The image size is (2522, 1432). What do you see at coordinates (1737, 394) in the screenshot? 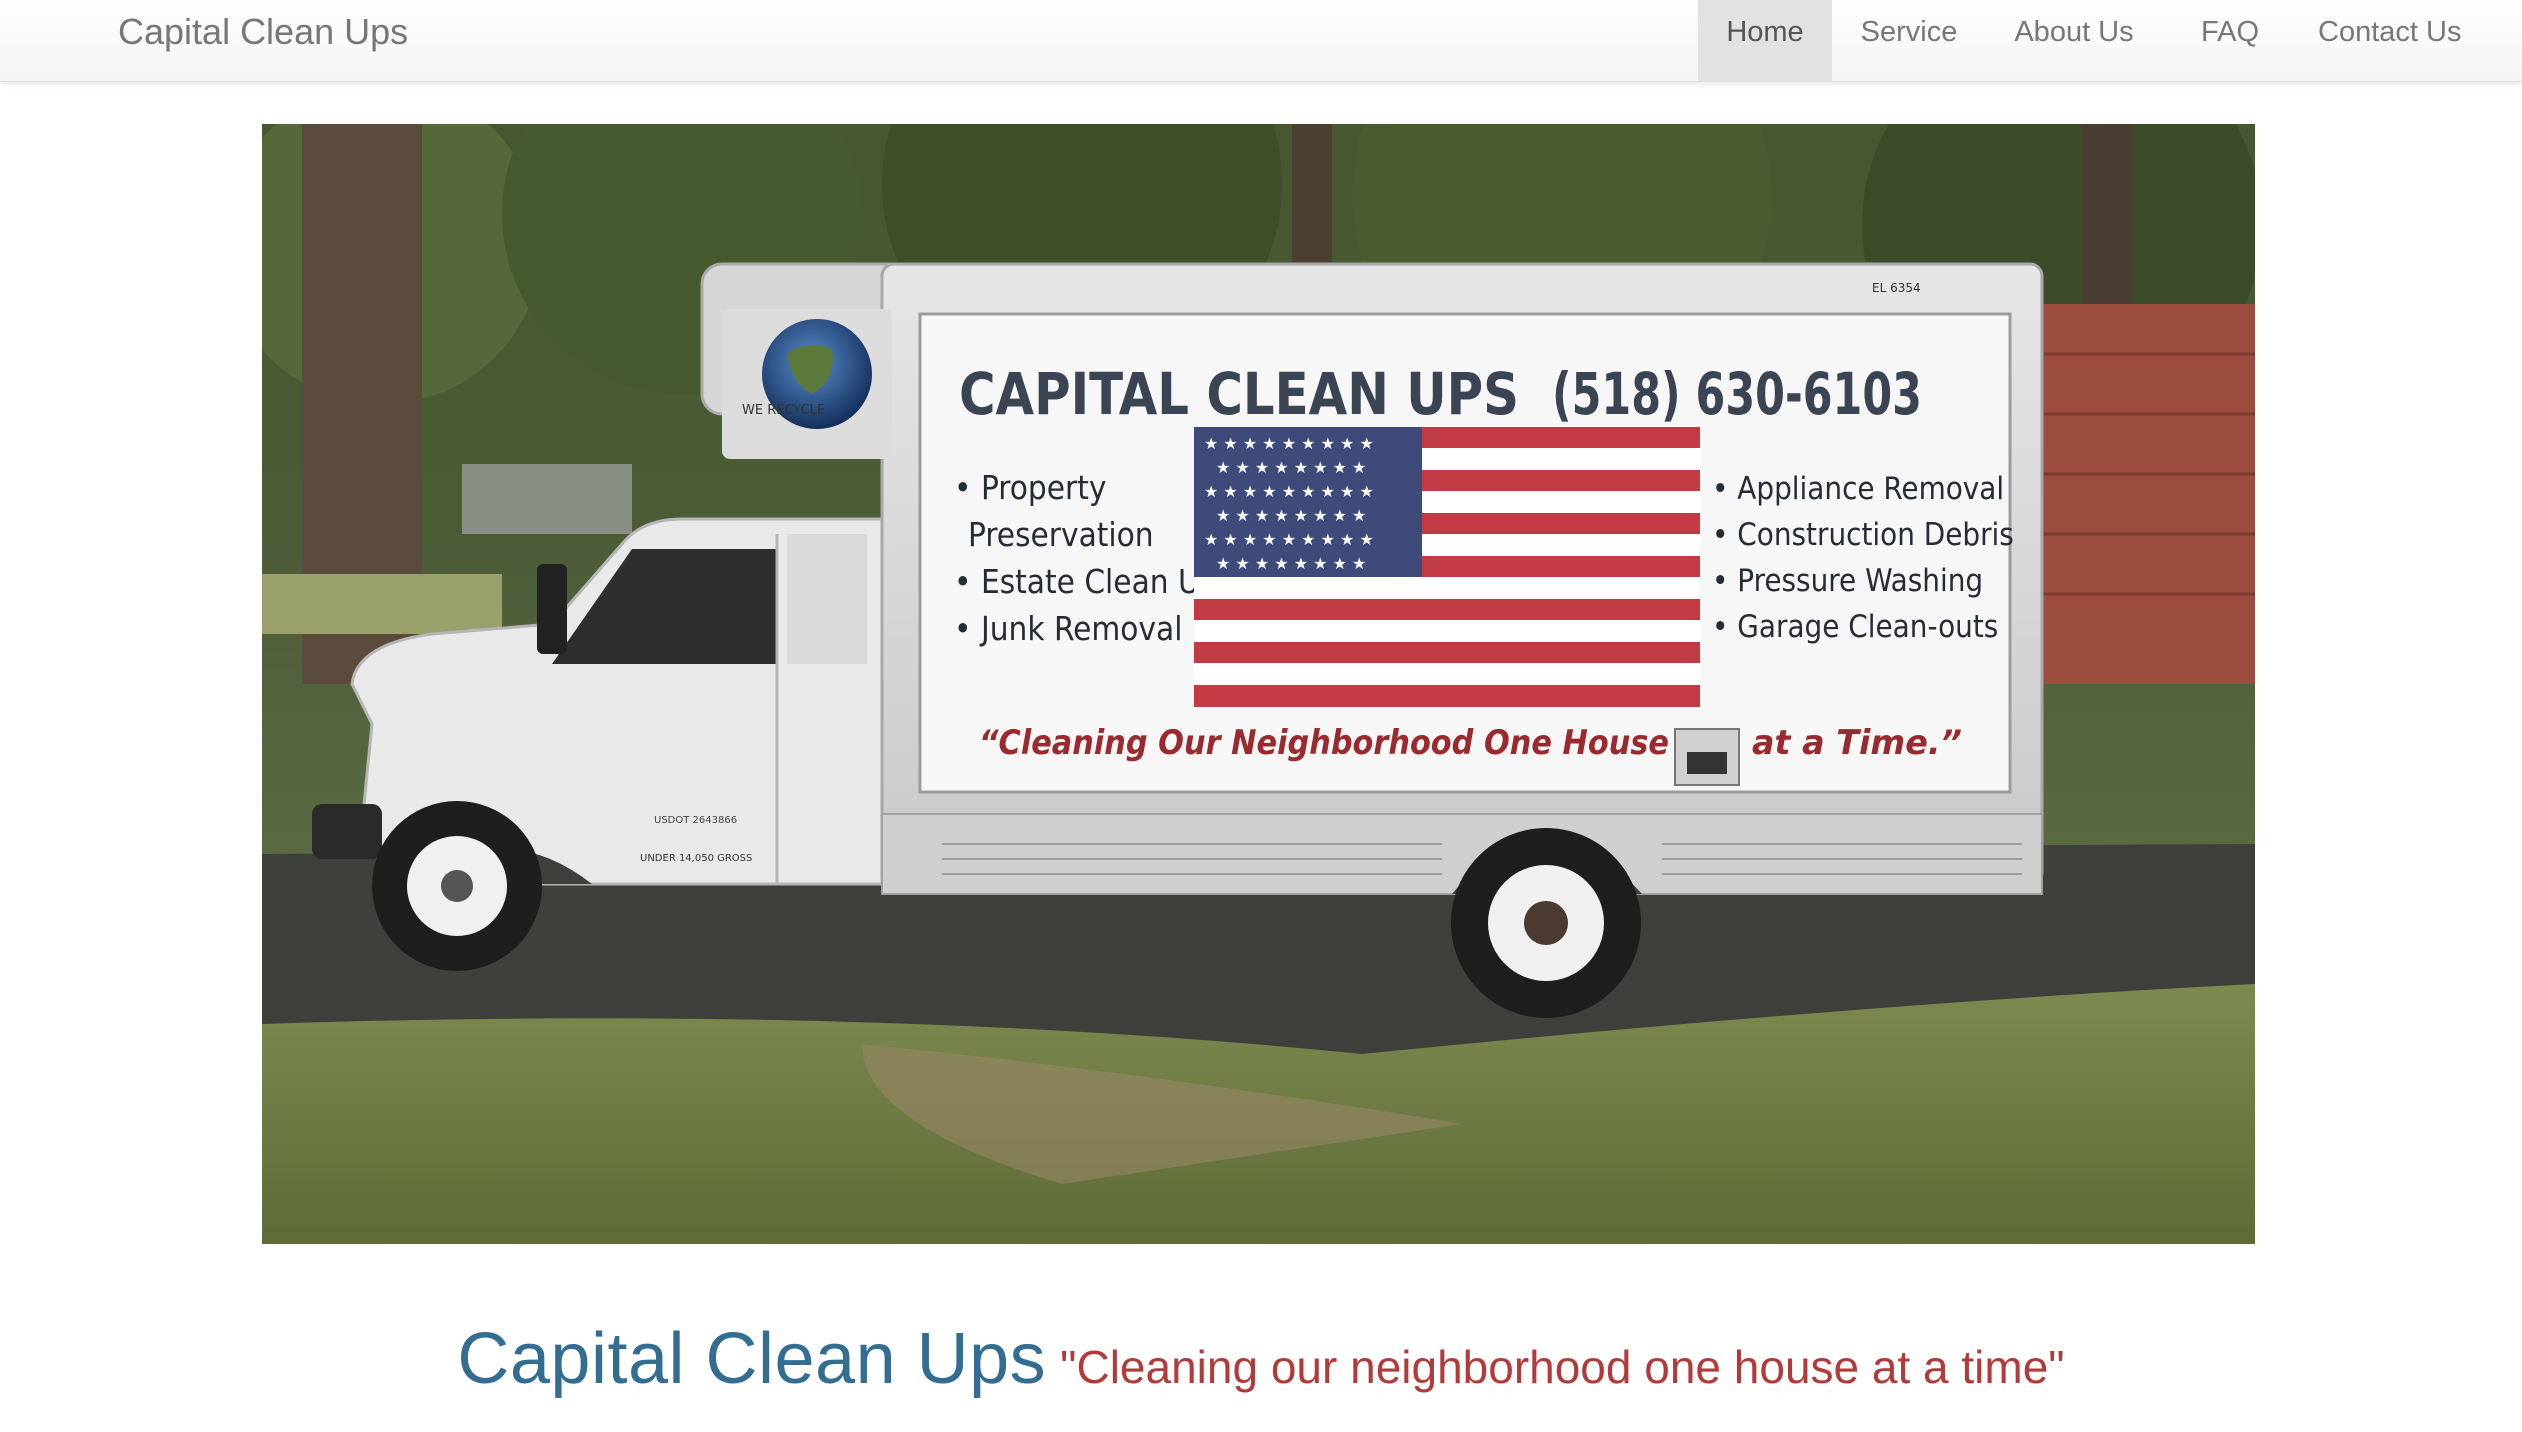
I see `truck-phone: (518) 630-6103` at bounding box center [1737, 394].